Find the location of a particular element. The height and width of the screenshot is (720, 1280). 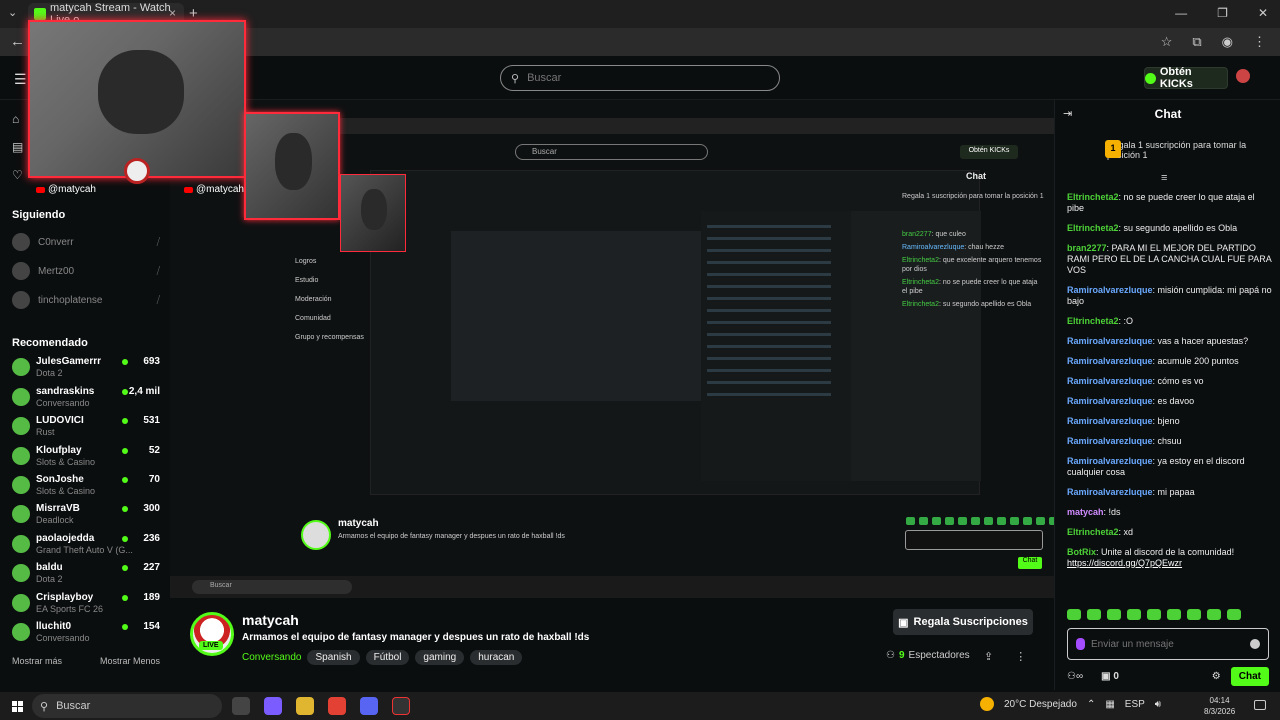

home-icon: ⌂ is located at coordinates (17, 119).